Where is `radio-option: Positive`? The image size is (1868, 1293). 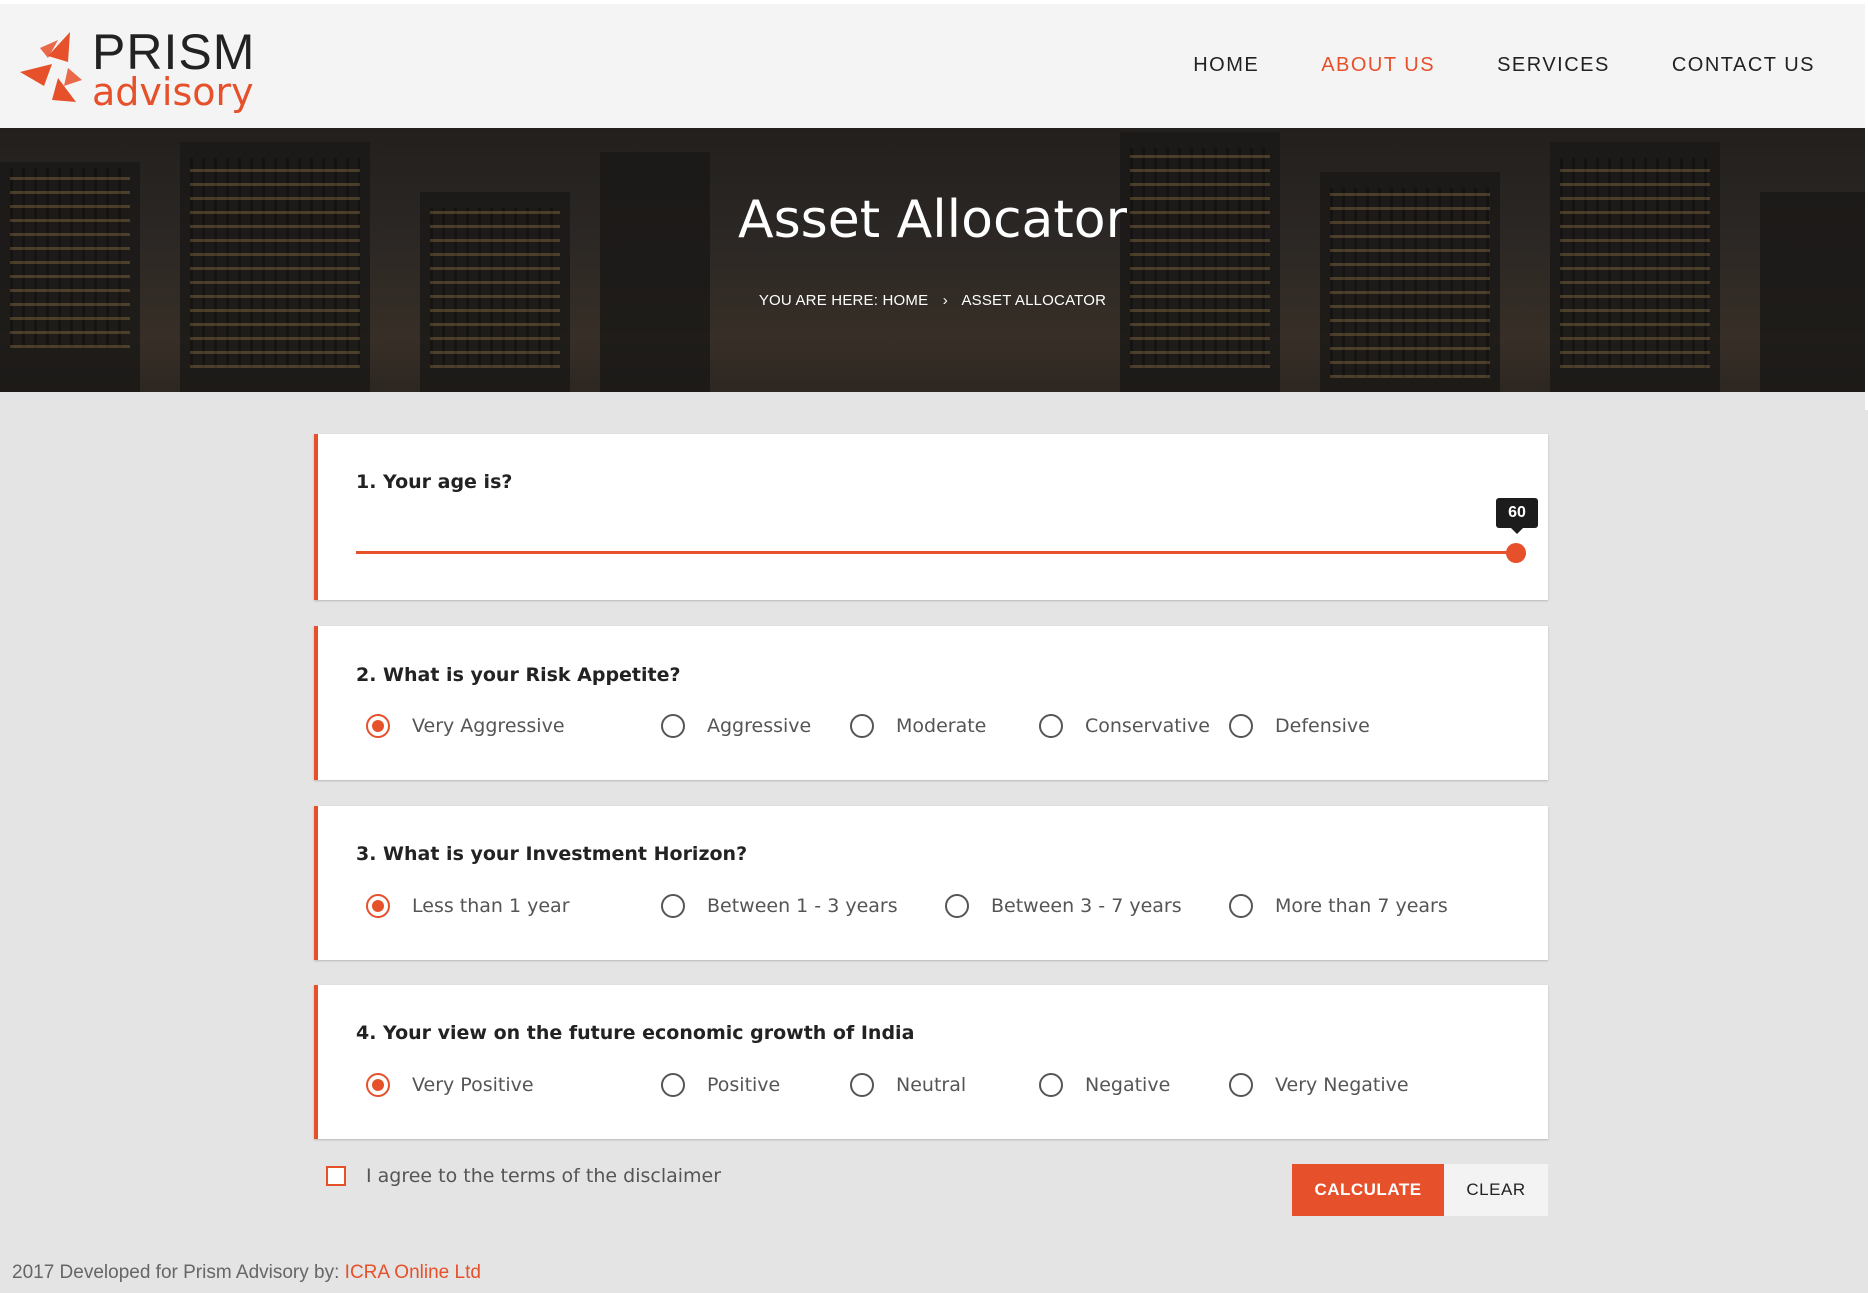
radio-option: Positive is located at coordinates (720, 1085).